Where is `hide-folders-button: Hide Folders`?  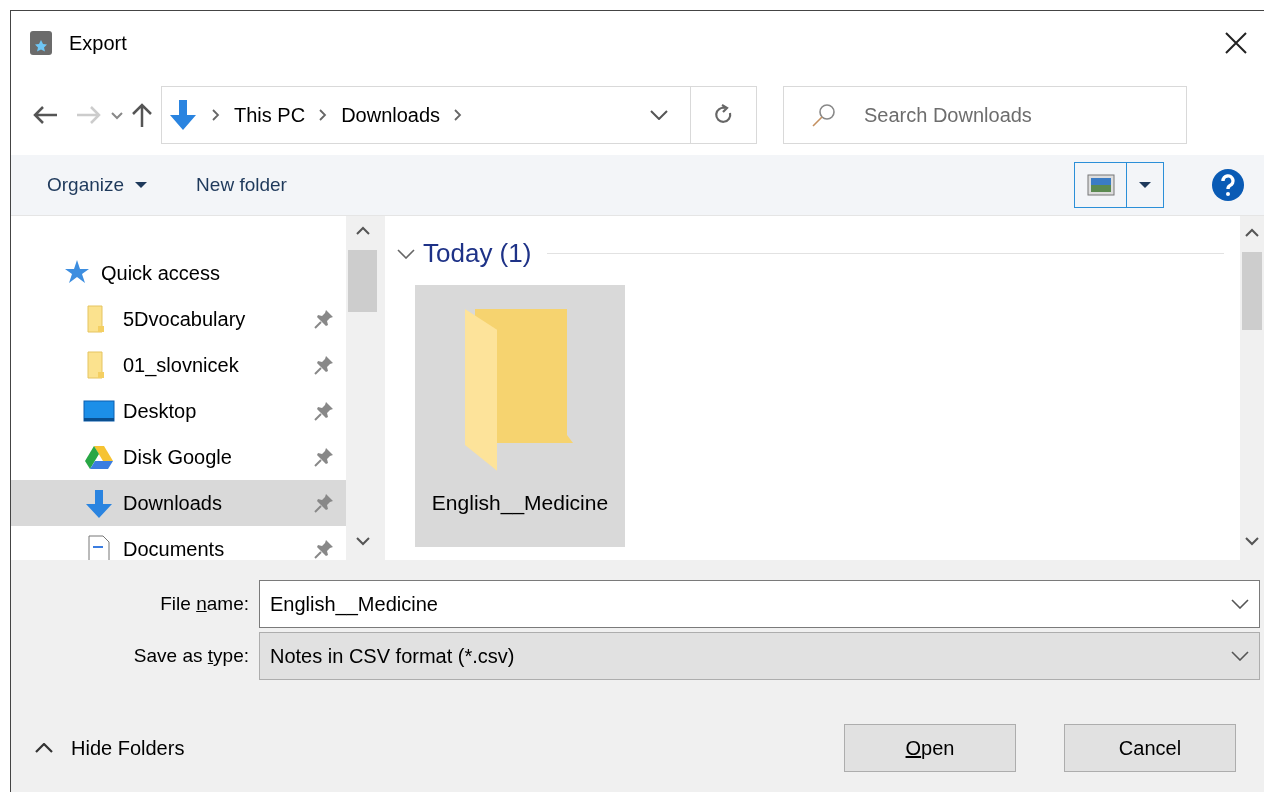 hide-folders-button: Hide Folders is located at coordinates (110, 748).